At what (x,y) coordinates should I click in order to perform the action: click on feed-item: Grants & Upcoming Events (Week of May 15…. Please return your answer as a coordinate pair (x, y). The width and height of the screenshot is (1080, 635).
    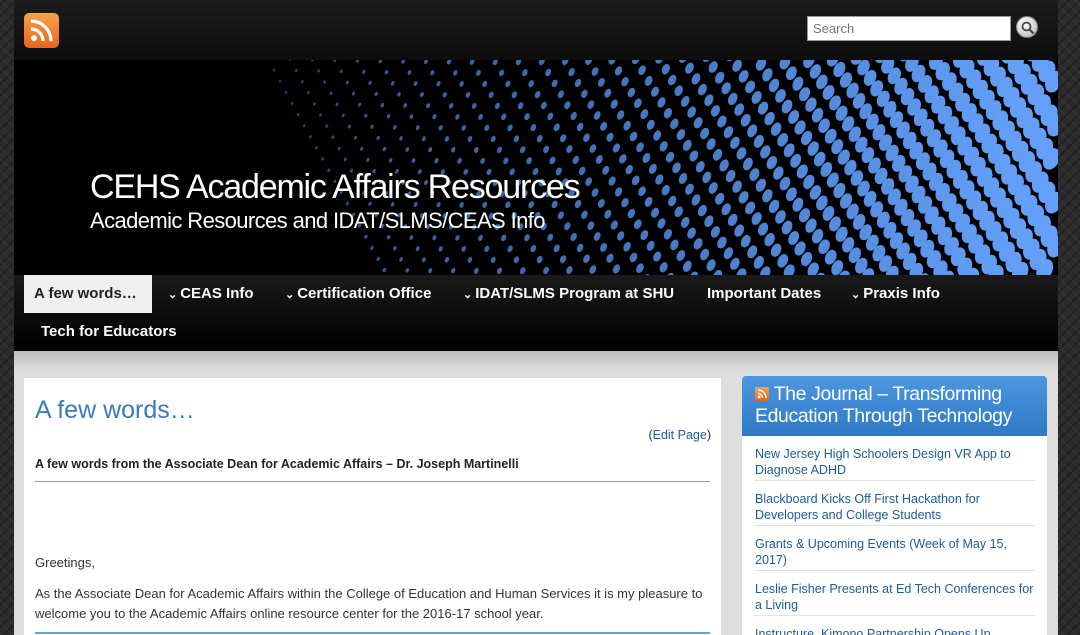
    Looking at the image, I should click on (894, 548).